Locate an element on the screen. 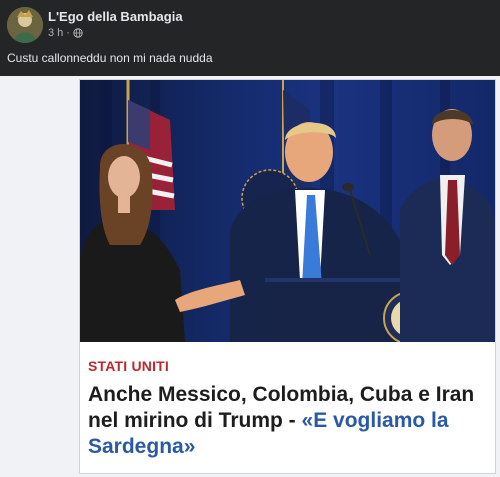  post-author: L'Ego della Bambagia is located at coordinates (115, 16).